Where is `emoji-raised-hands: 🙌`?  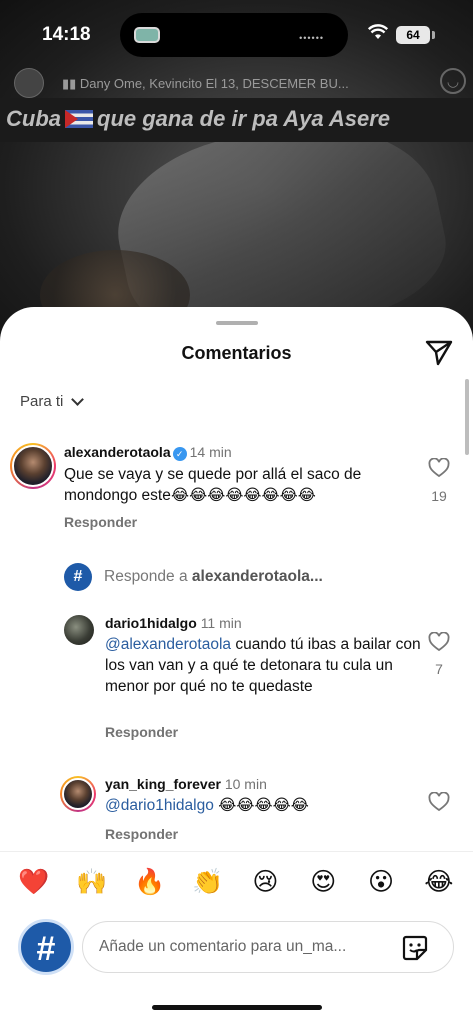 emoji-raised-hands: 🙌 is located at coordinates (92, 882).